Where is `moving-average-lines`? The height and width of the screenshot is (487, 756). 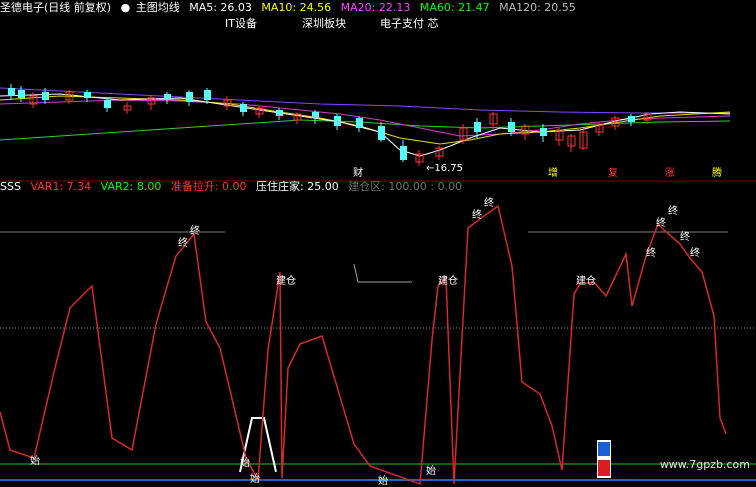 moving-average-lines is located at coordinates (365, 122).